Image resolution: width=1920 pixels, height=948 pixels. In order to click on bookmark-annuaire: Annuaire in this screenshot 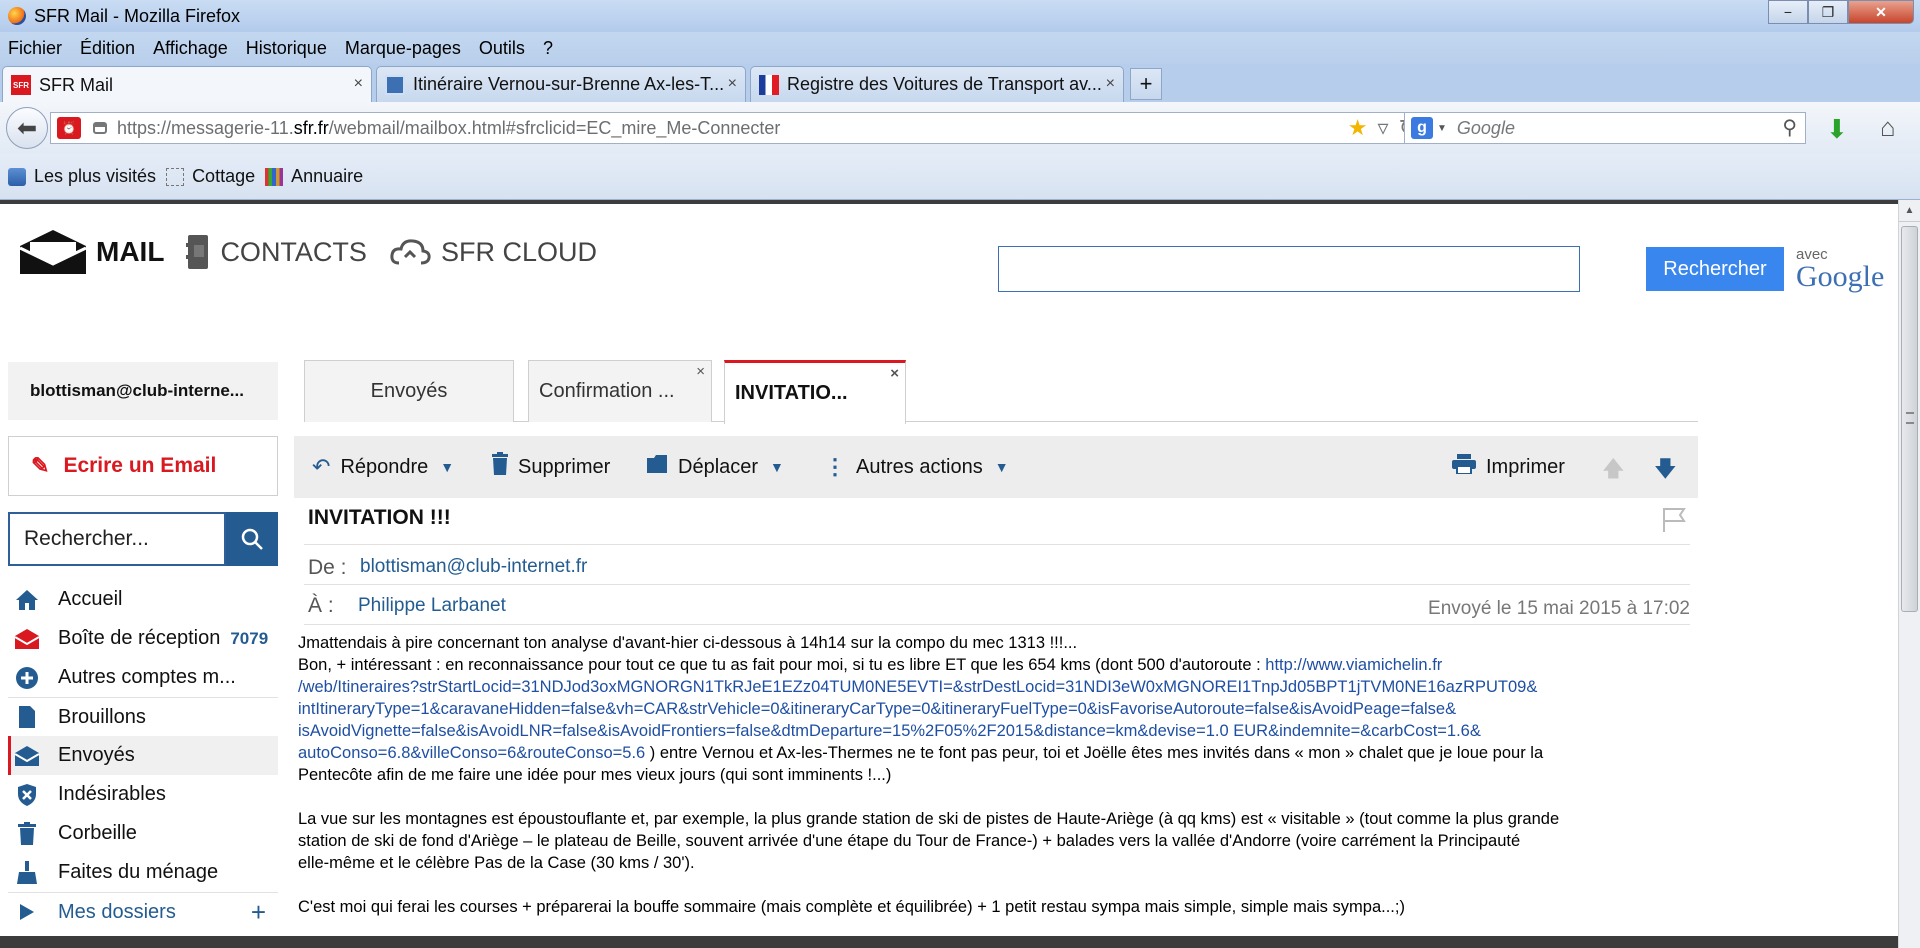, I will do `click(314, 176)`.